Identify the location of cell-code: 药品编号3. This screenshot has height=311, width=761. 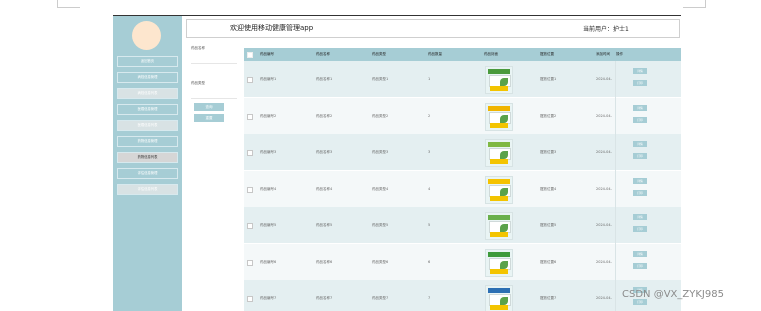
(268, 152).